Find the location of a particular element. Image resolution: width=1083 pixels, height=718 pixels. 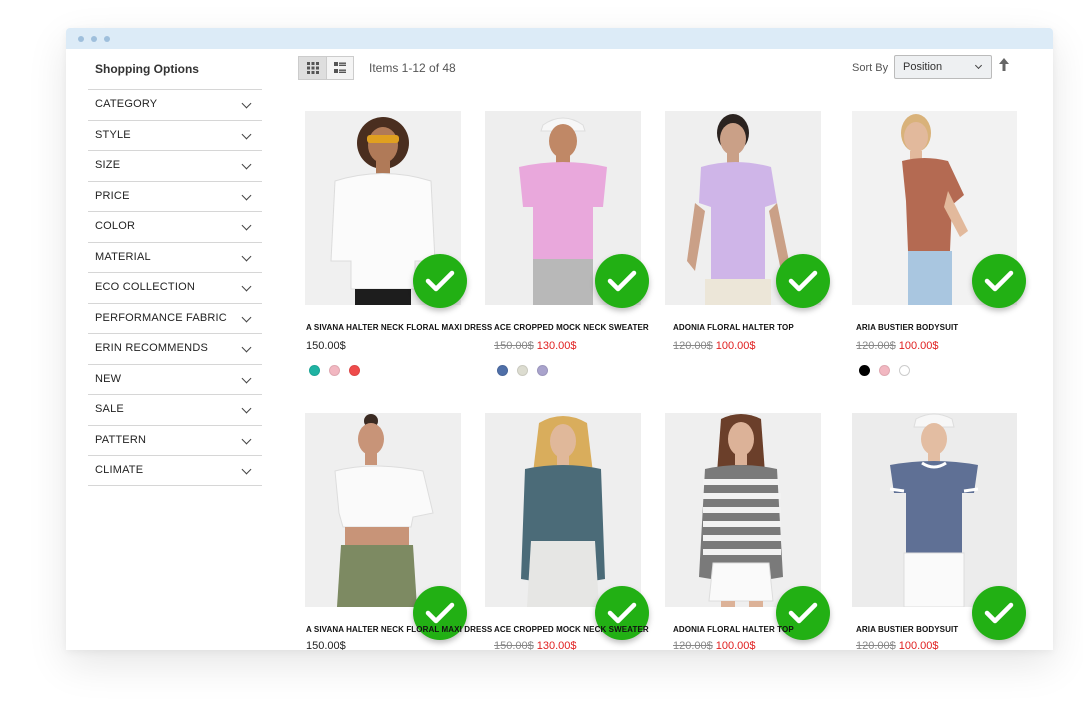

filter-label: PRICE is located at coordinates (112, 195).